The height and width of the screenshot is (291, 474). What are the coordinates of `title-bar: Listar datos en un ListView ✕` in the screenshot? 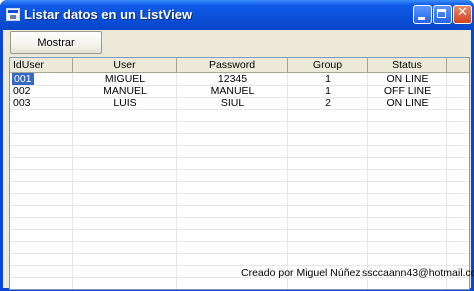 It's located at (237, 15).